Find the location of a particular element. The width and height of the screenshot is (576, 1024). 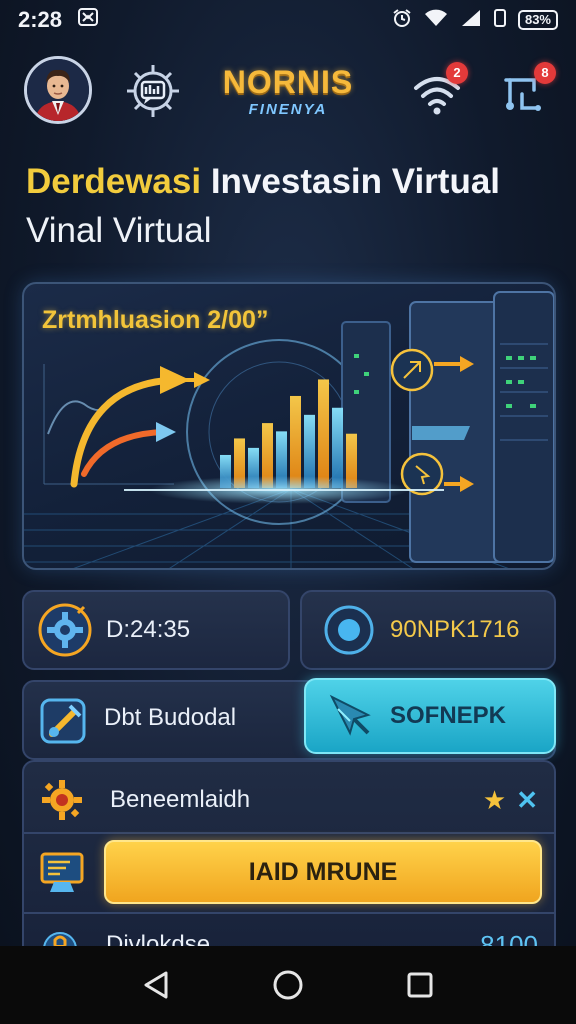

recents-button is located at coordinates (420, 985).